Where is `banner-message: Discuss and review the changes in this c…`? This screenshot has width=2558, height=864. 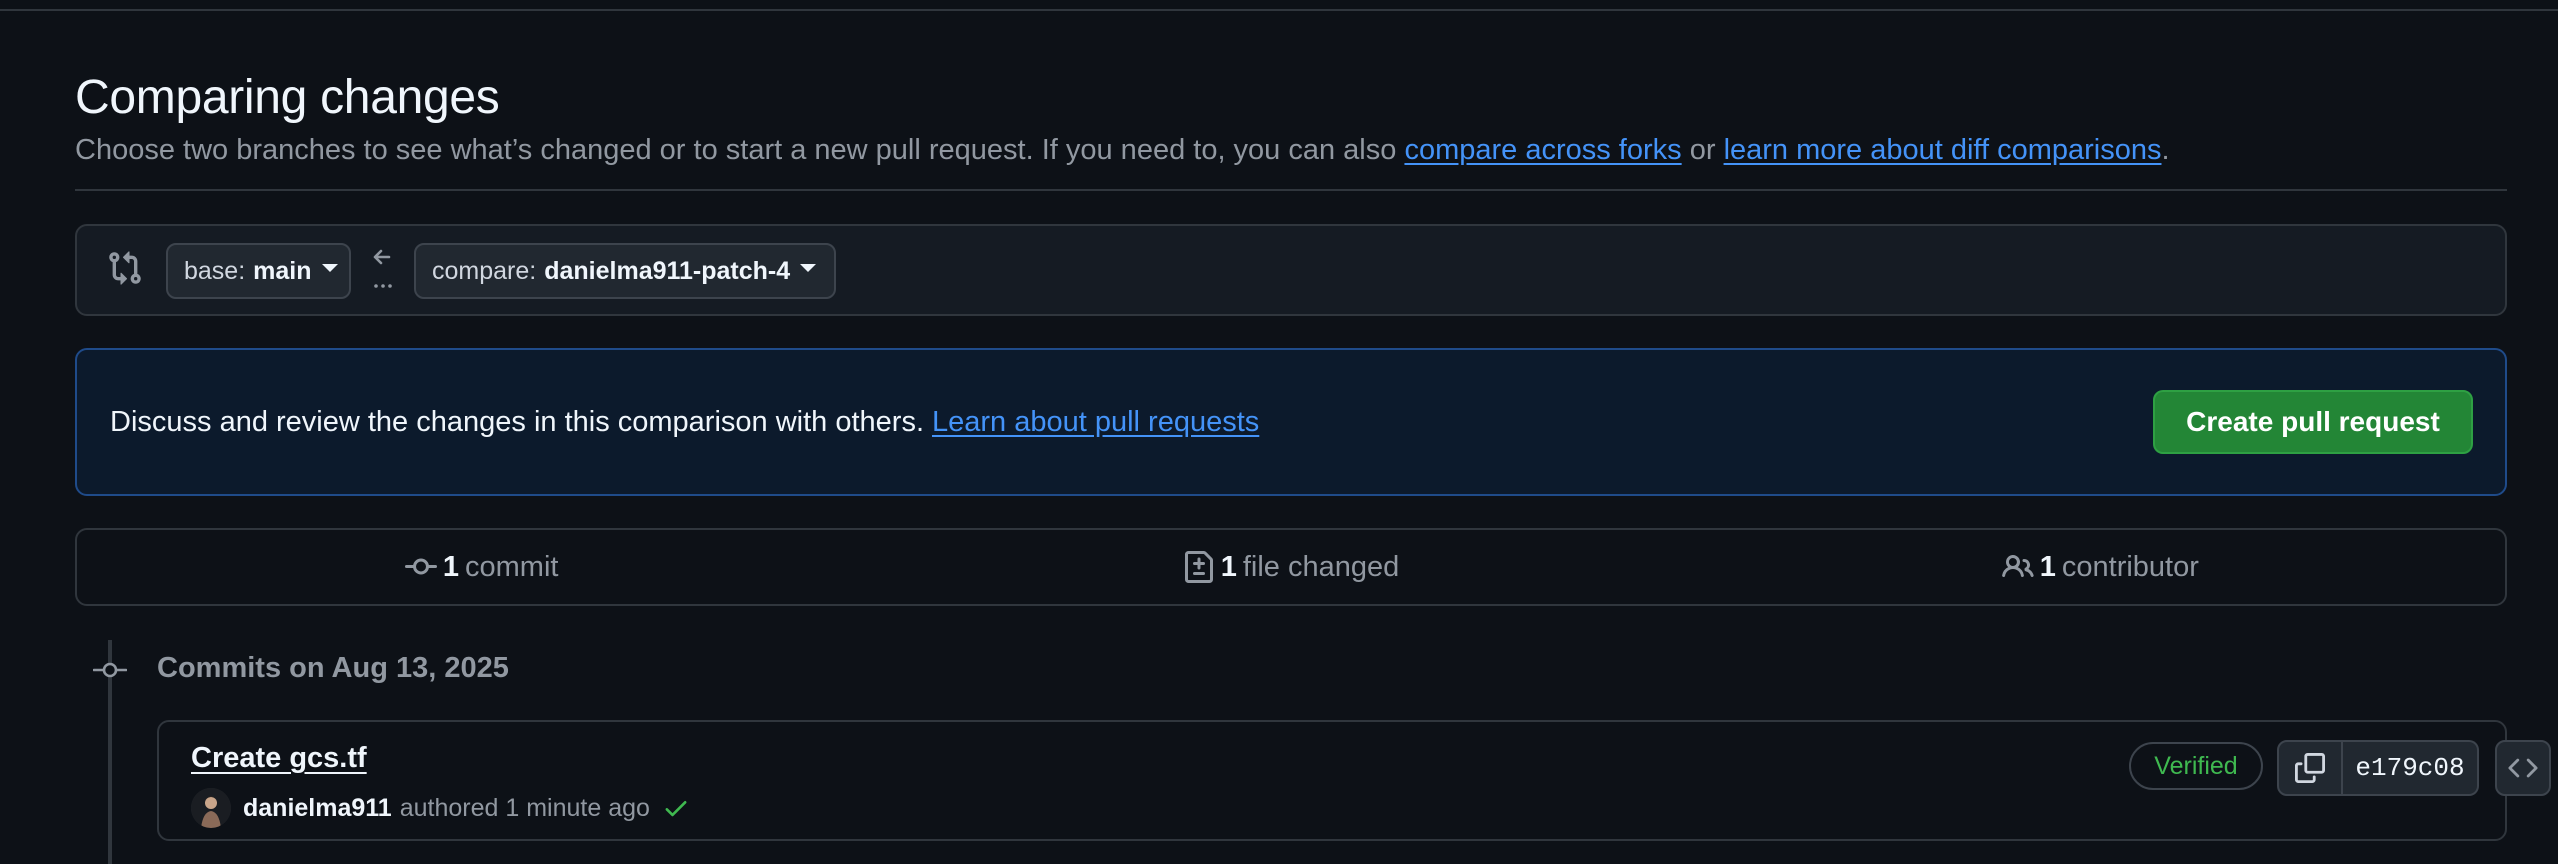 banner-message: Discuss and review the changes in this c… is located at coordinates (684, 422).